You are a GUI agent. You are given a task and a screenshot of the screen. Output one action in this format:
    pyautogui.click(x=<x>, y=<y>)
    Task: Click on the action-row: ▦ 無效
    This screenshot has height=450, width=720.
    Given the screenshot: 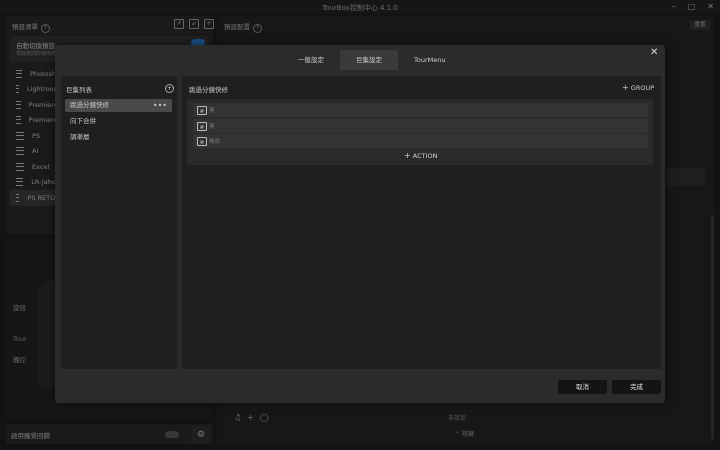 What is the action you would take?
    pyautogui.click(x=420, y=141)
    